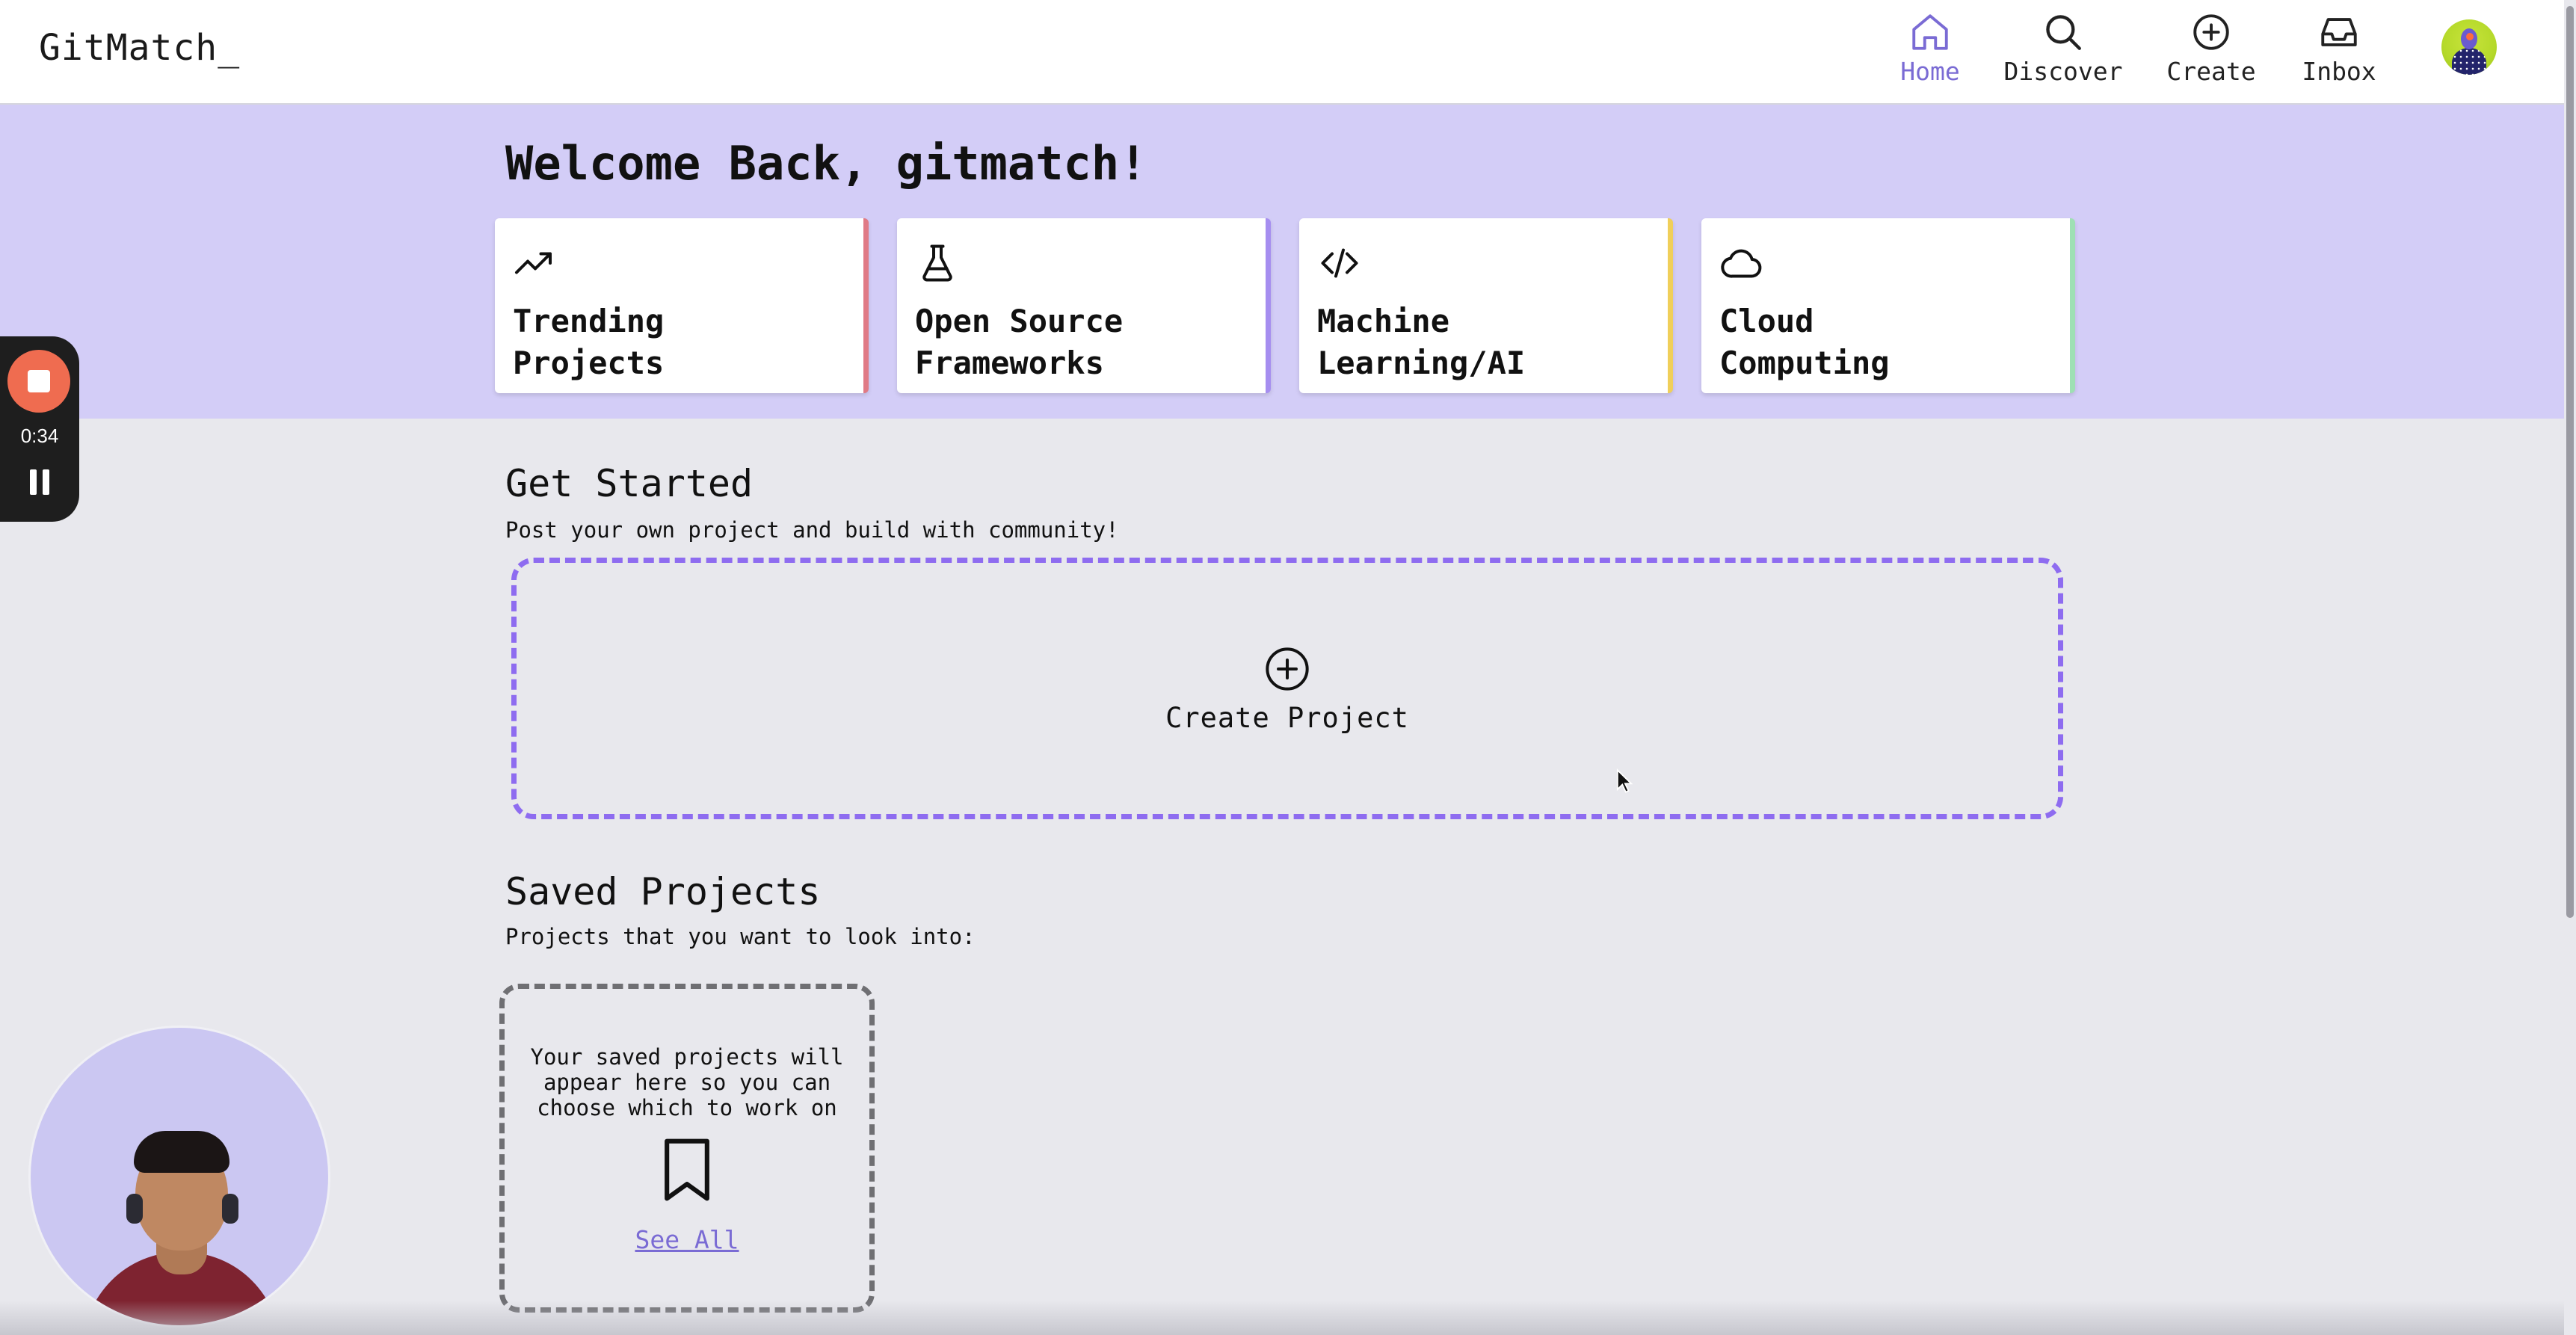 This screenshot has width=2576, height=1335. What do you see at coordinates (2339, 32) in the screenshot?
I see `inbox-icon` at bounding box center [2339, 32].